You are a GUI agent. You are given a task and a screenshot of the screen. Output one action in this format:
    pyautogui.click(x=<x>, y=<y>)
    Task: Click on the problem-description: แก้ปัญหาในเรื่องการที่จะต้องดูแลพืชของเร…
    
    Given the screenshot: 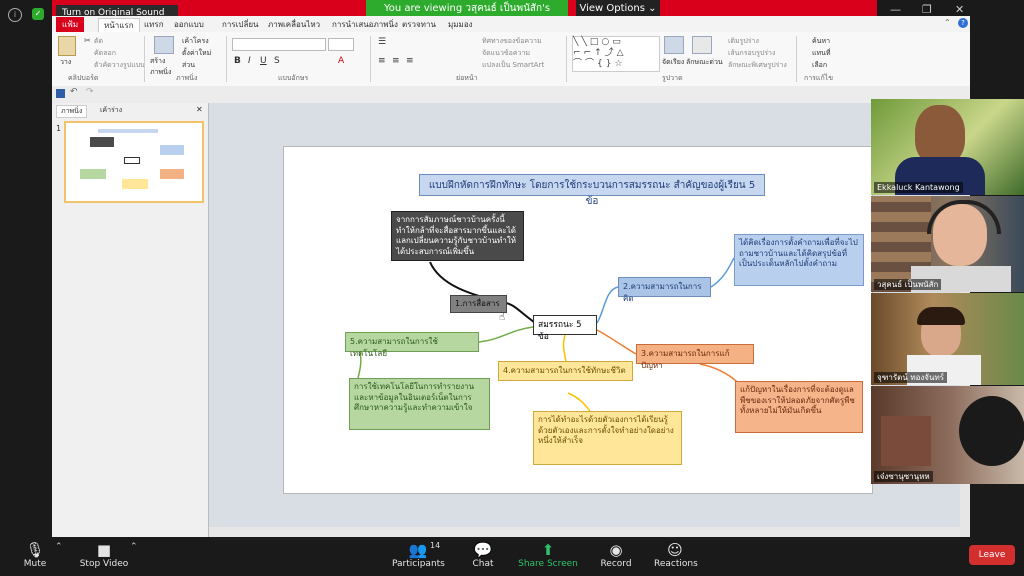 What is the action you would take?
    pyautogui.click(x=799, y=407)
    